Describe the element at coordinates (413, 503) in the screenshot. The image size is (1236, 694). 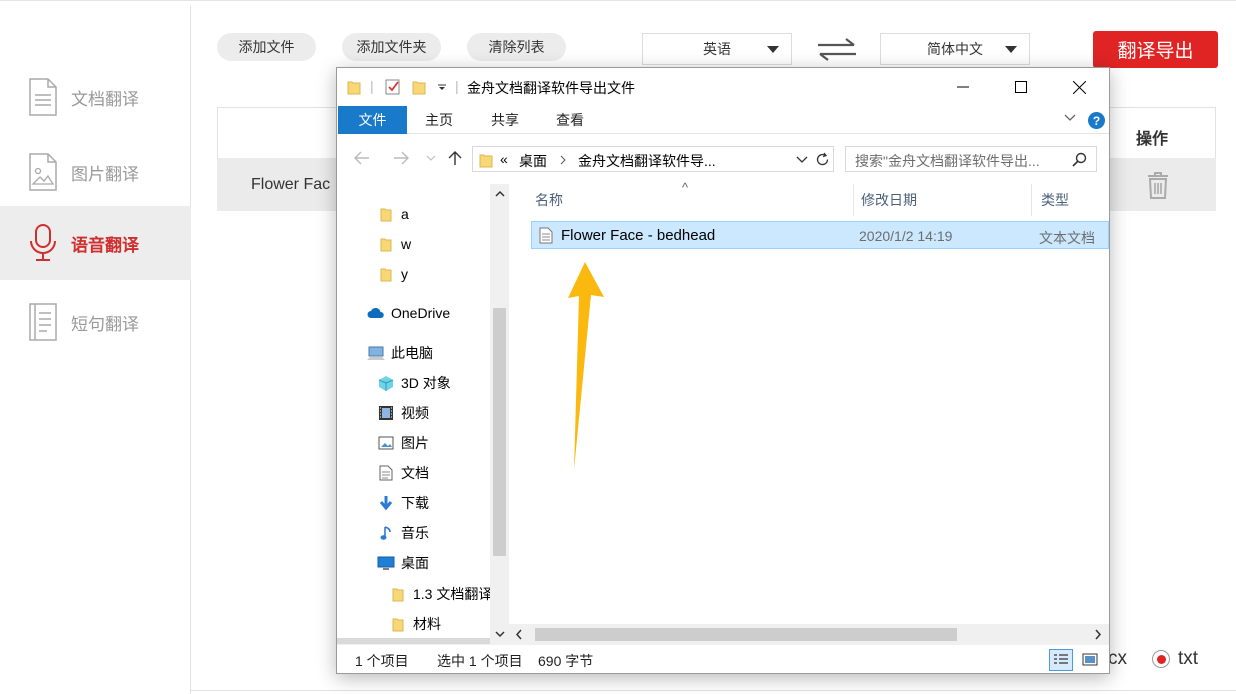
I see `tree-item: 下载` at that location.